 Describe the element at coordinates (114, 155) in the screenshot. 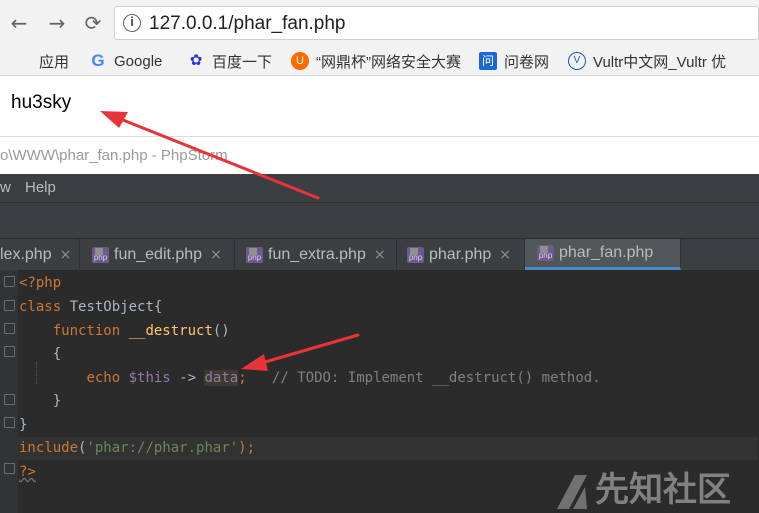

I see `ide-window-title: o\WWW\phar_fan.php - PhpStorm` at that location.